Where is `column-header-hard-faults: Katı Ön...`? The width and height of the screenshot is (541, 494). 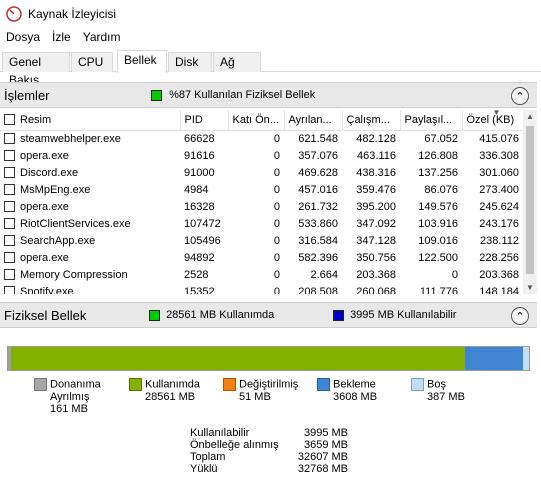
column-header-hard-faults: Katı Ön... is located at coordinates (256, 120).